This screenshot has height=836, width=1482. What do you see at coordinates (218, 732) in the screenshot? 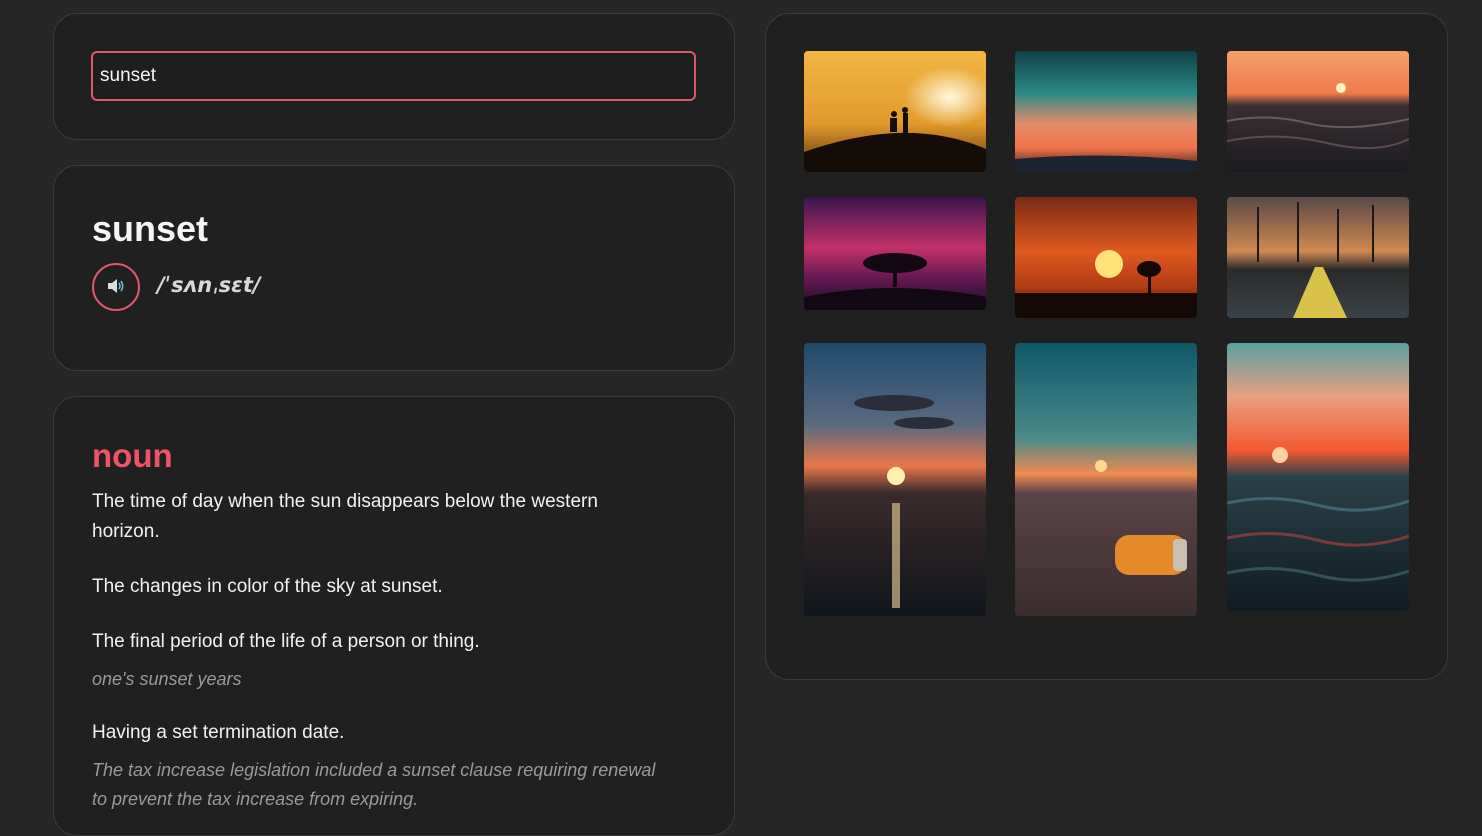
I see `definition-text: Having a set termination date.` at bounding box center [218, 732].